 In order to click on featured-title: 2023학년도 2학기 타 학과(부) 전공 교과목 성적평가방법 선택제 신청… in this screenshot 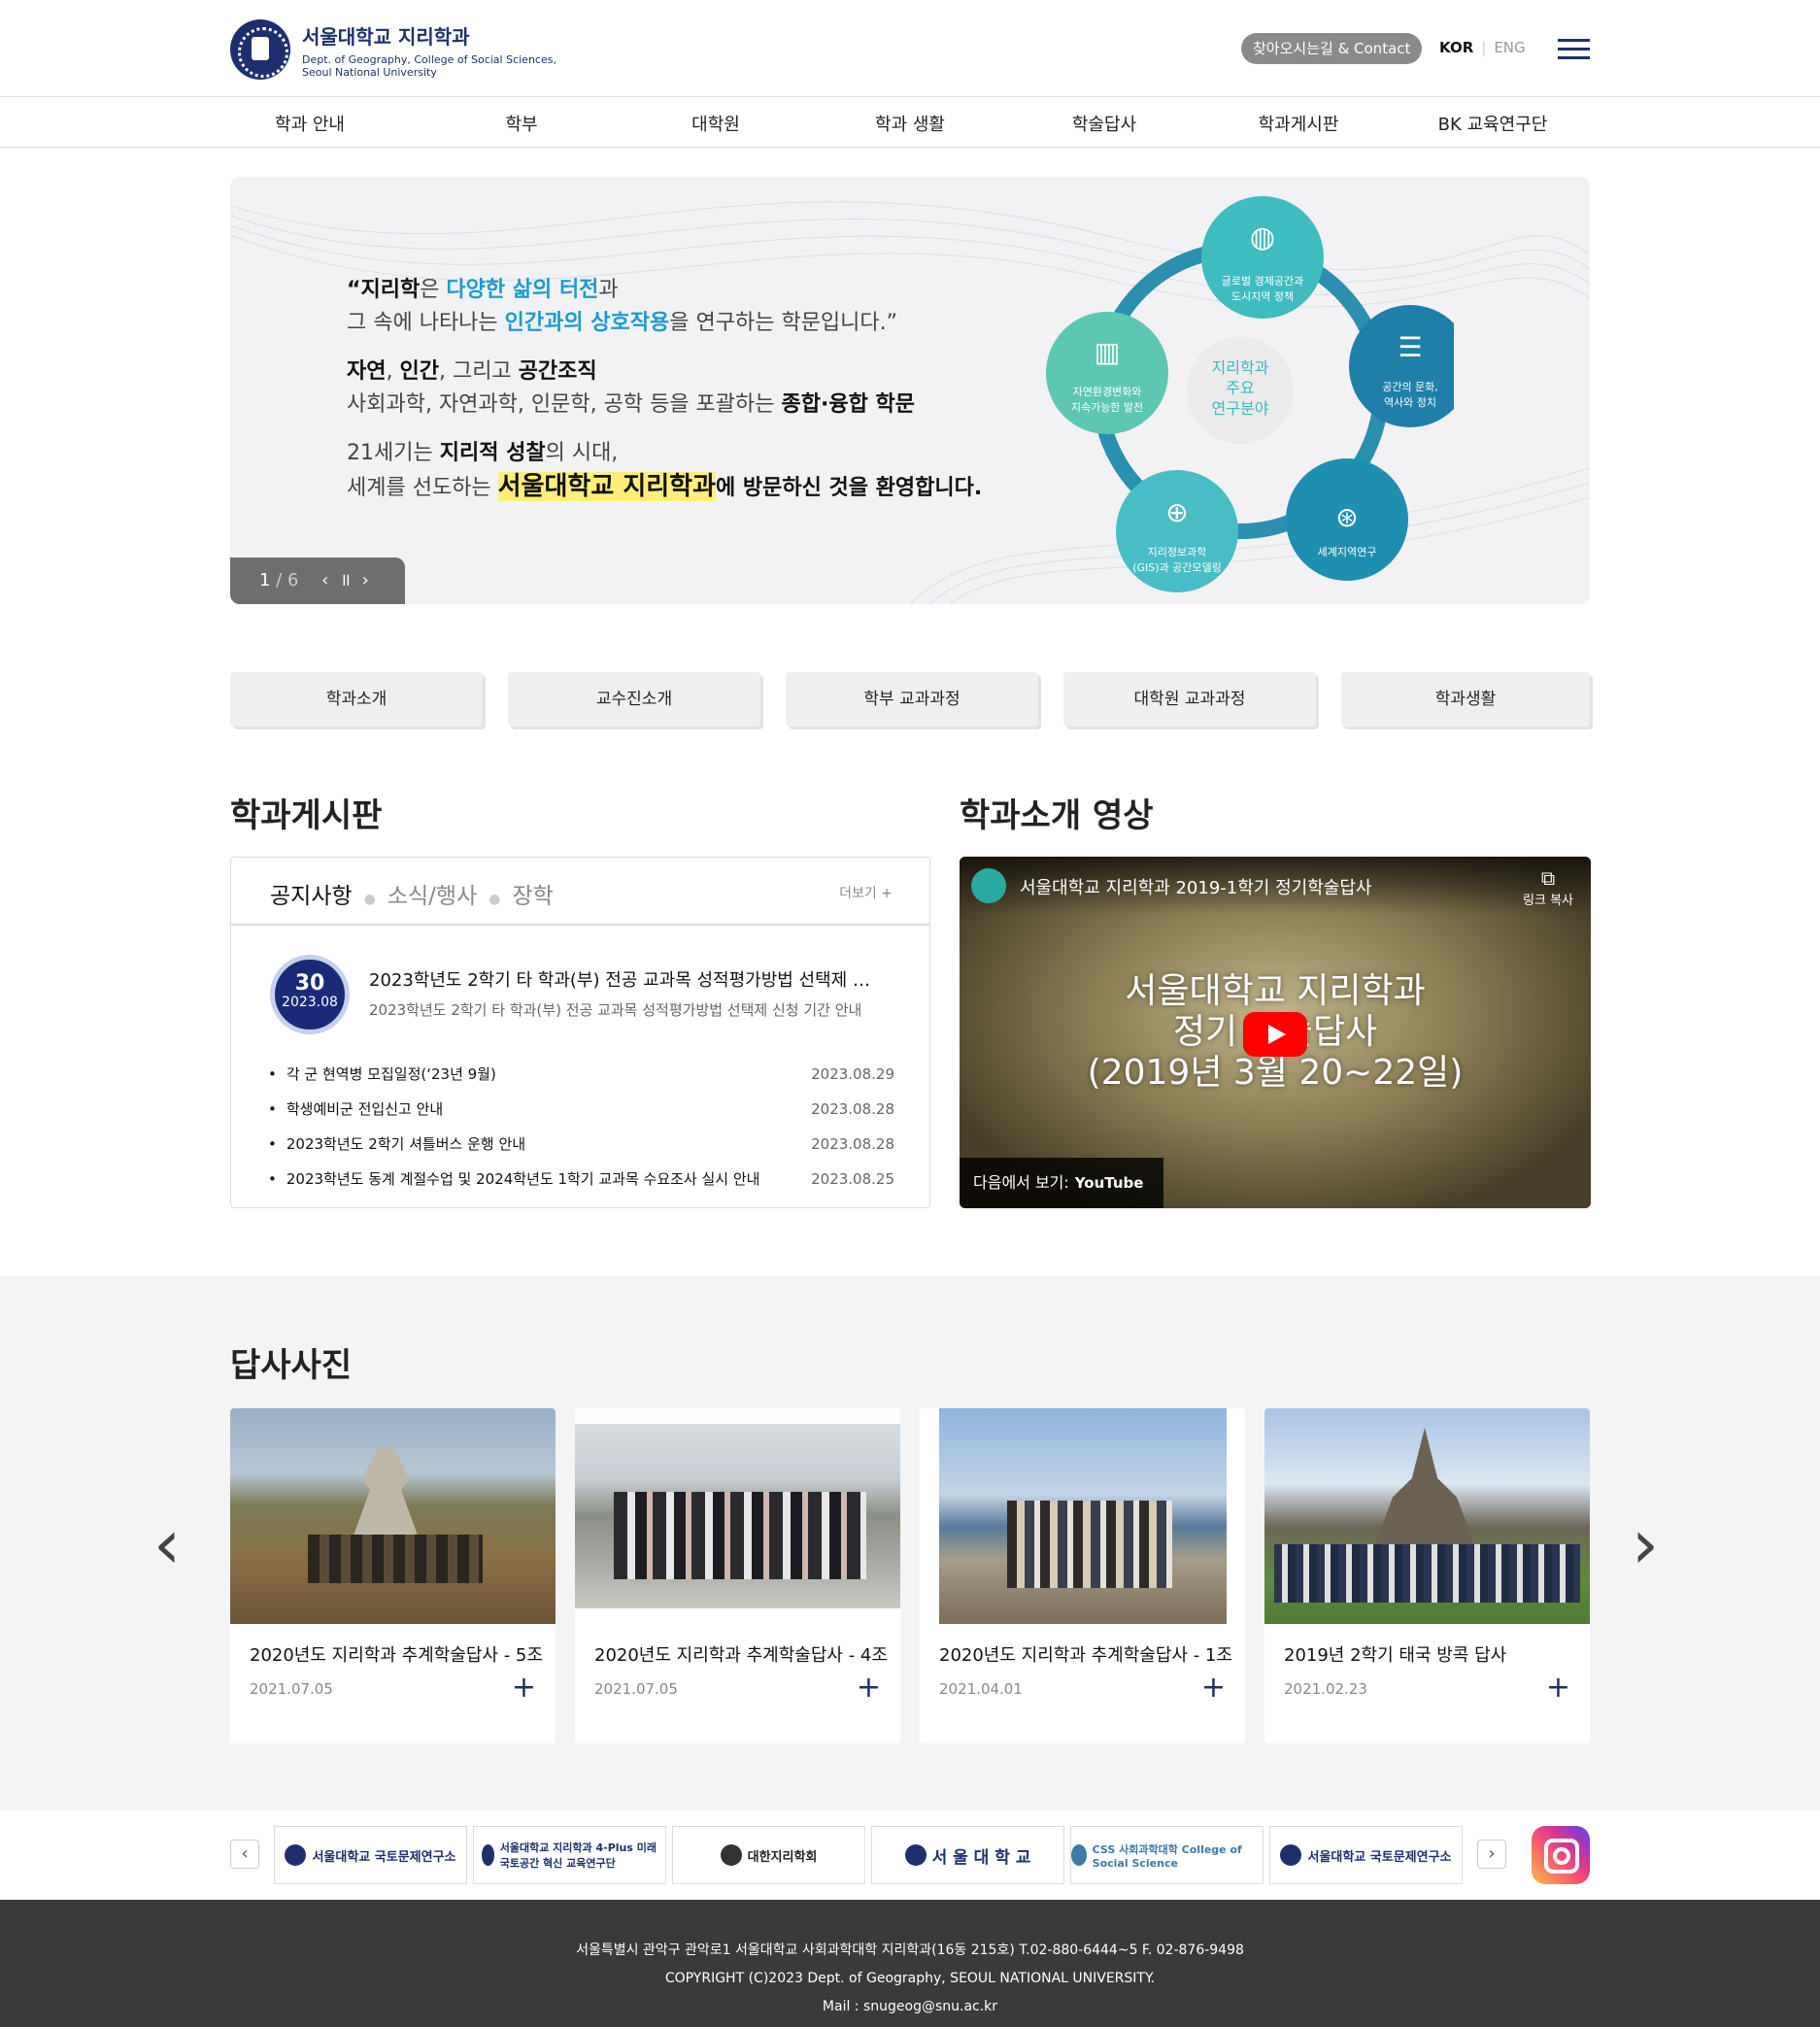, I will do `click(621, 979)`.